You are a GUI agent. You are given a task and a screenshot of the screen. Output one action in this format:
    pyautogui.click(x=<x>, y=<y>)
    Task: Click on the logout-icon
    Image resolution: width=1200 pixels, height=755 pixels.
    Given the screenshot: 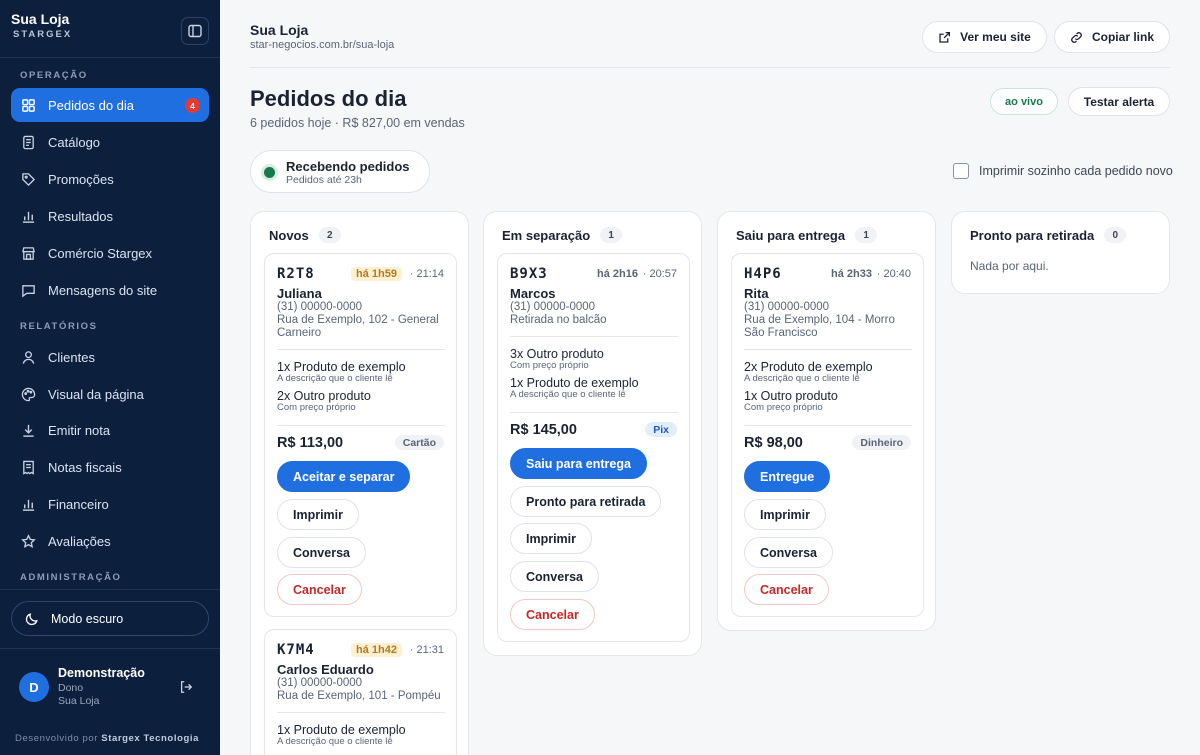 What is the action you would take?
    pyautogui.click(x=186, y=687)
    